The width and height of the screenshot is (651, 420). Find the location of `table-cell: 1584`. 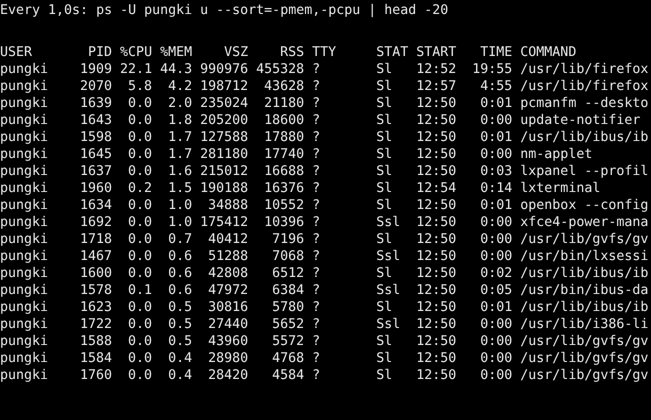

table-cell: 1584 is located at coordinates (96, 358).